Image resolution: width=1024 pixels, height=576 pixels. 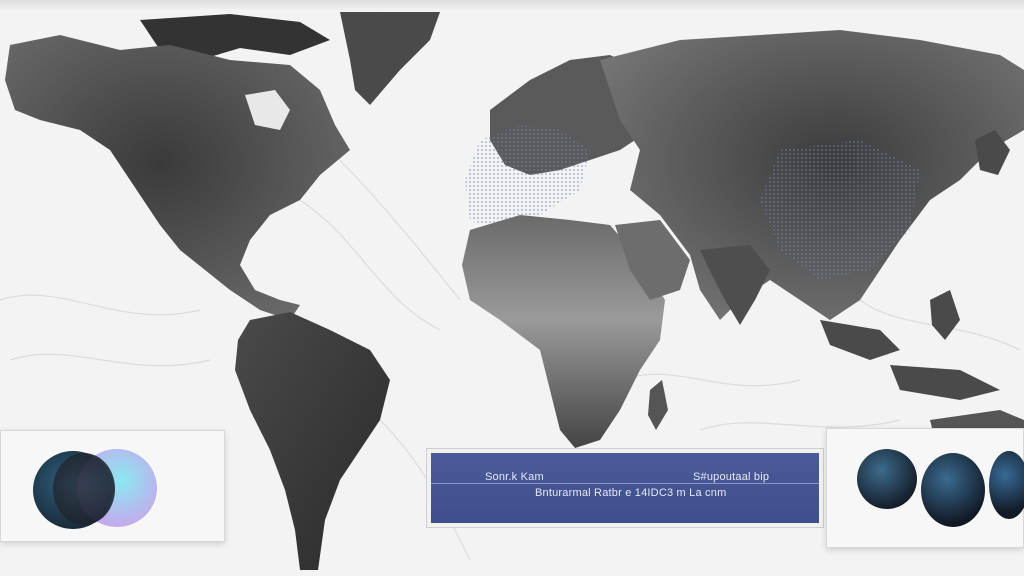 What do you see at coordinates (658, 405) in the screenshot?
I see `madagascar` at bounding box center [658, 405].